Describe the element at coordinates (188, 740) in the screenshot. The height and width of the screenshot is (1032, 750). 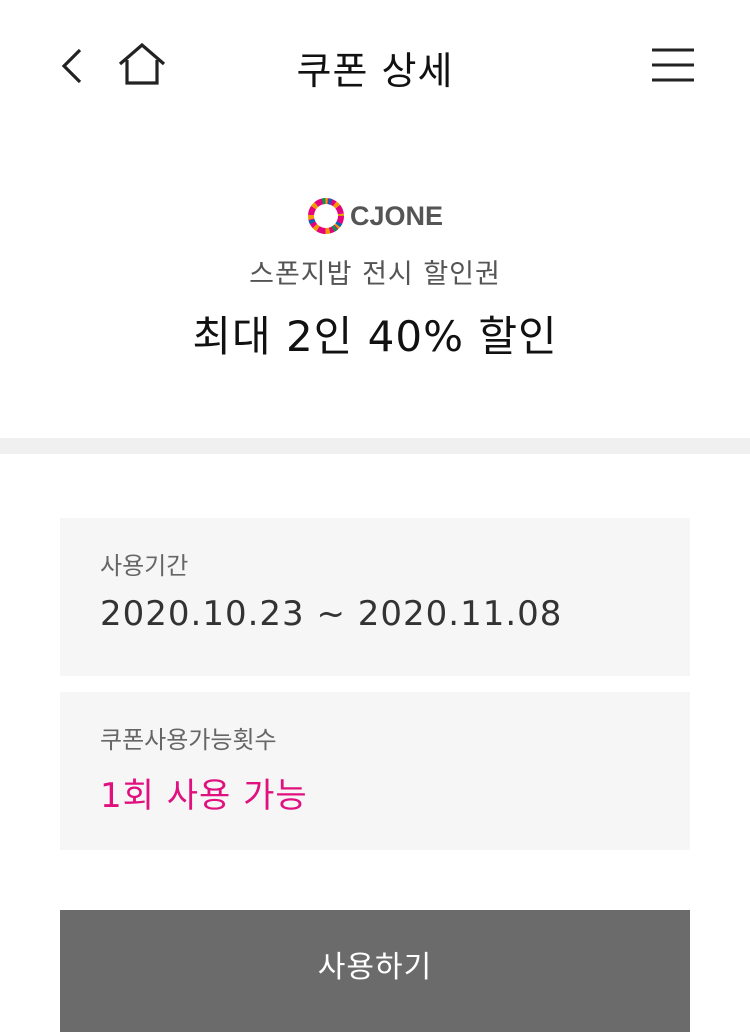
I see `usage-count-label: 쿠폰사용가능횟수` at that location.